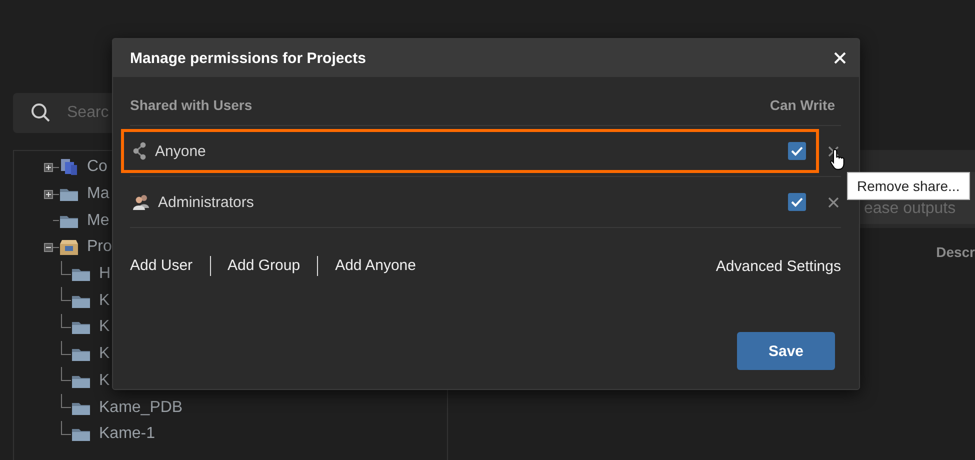  I want to click on column-header: Can Write, so click(802, 105).